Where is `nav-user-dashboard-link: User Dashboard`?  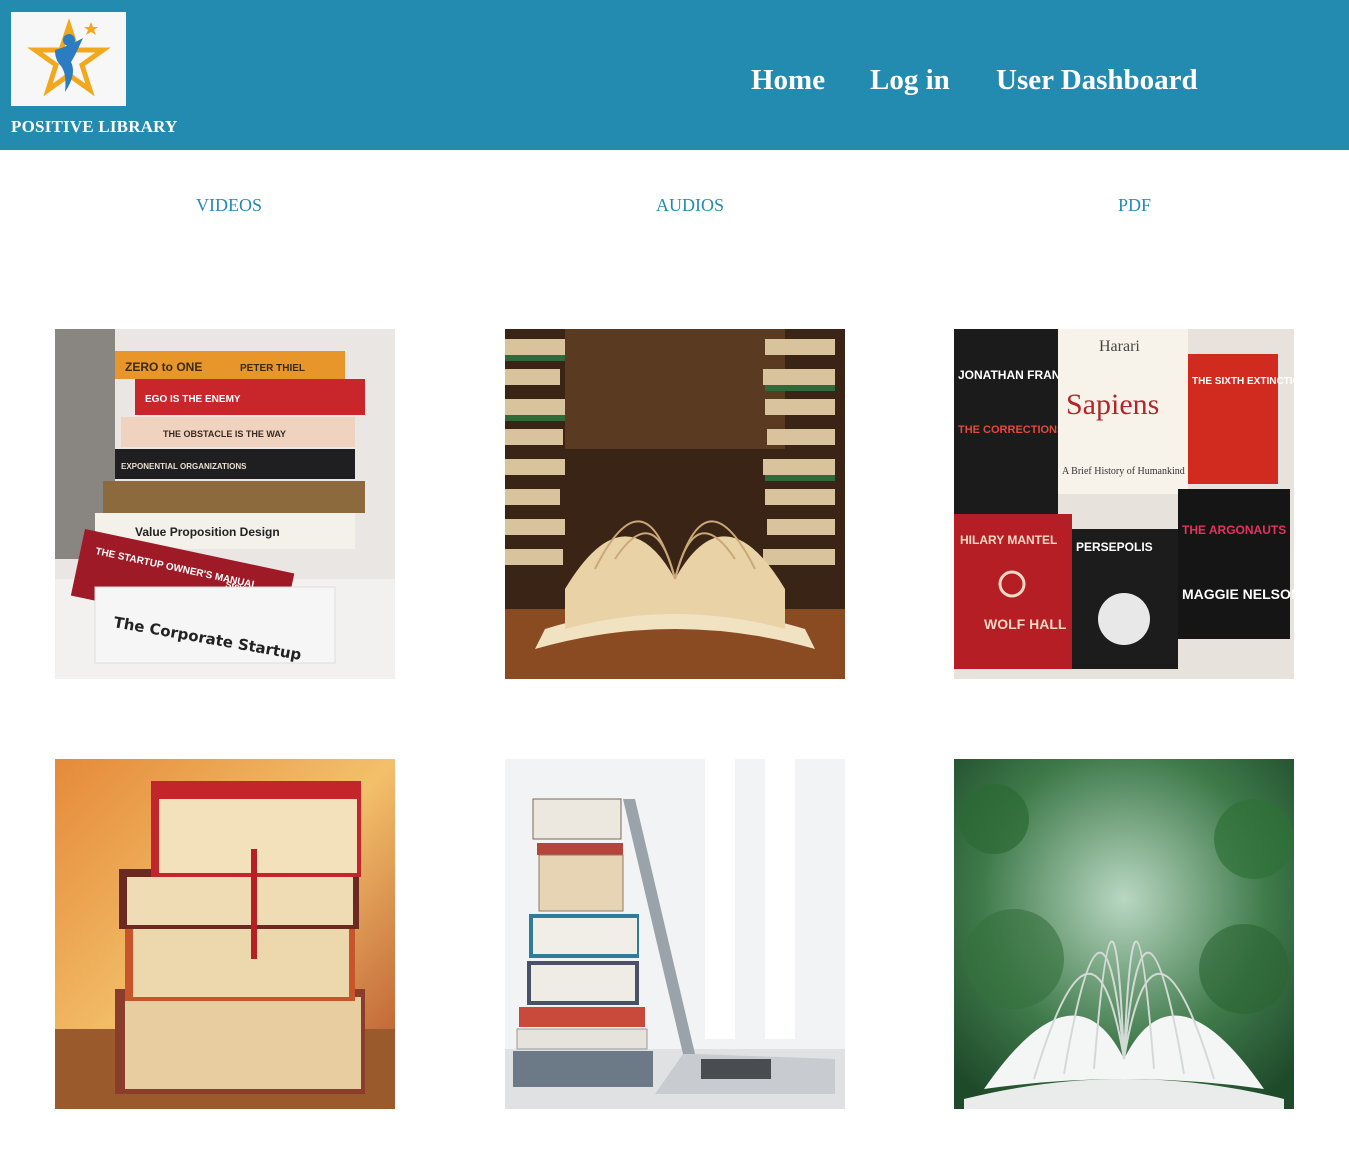 nav-user-dashboard-link: User Dashboard is located at coordinates (1097, 80).